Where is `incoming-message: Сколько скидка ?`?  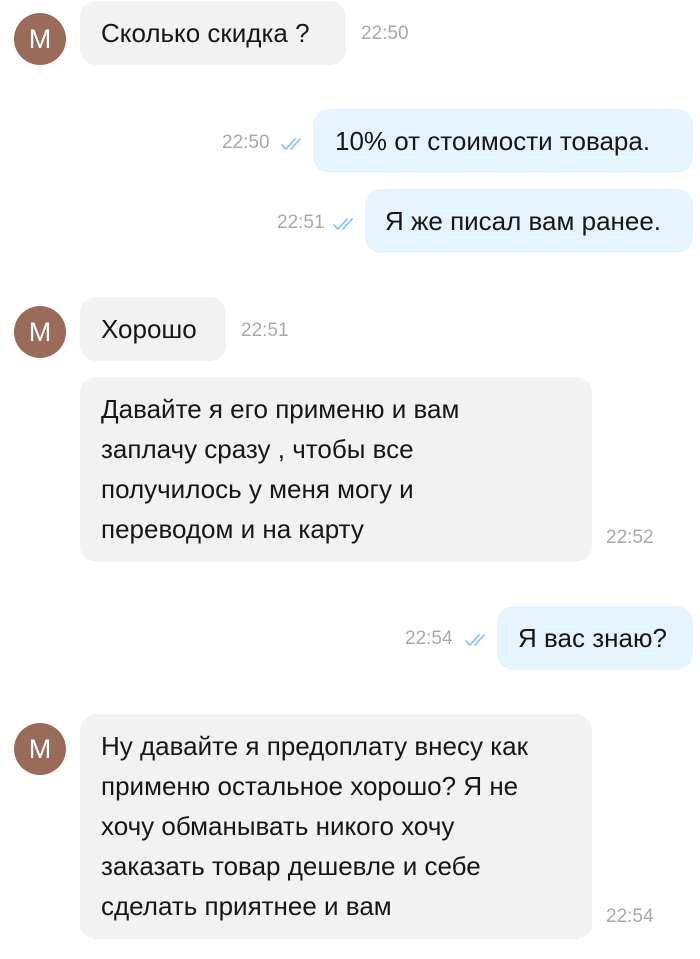
incoming-message: Сколько скидка ? is located at coordinates (213, 33).